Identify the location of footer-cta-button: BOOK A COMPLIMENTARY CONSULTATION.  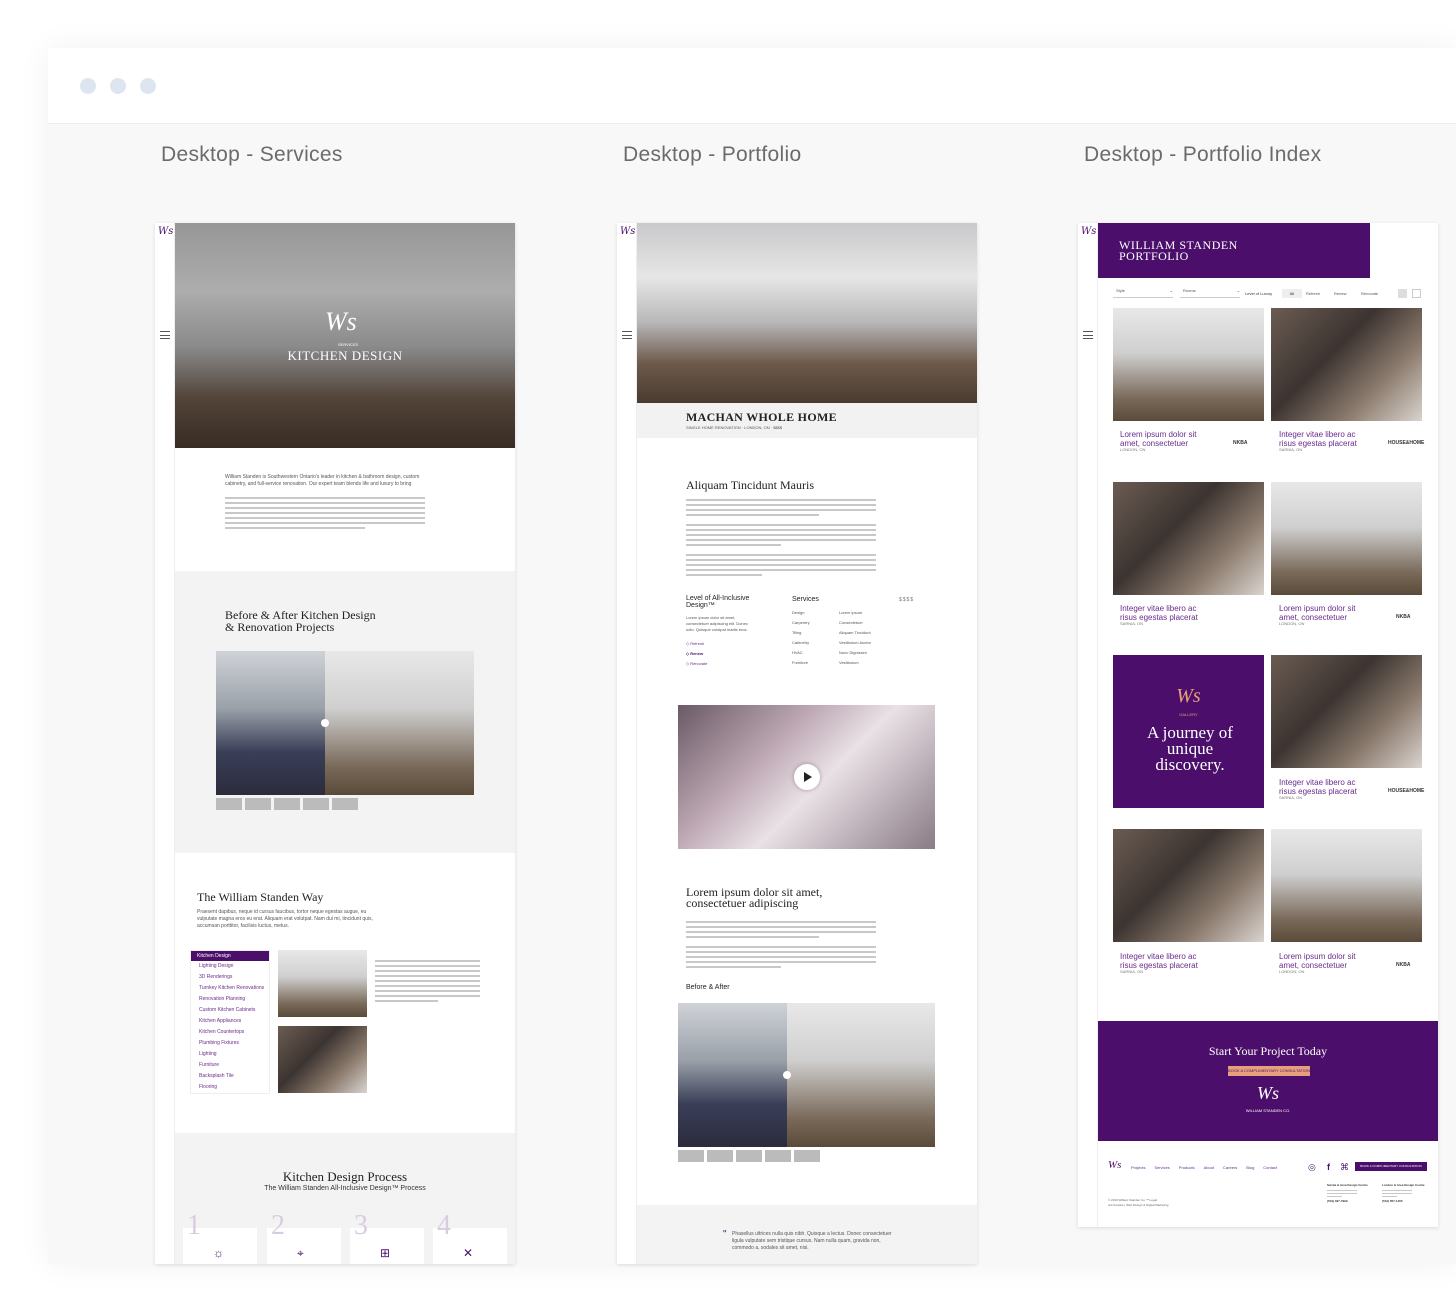
(1391, 1166).